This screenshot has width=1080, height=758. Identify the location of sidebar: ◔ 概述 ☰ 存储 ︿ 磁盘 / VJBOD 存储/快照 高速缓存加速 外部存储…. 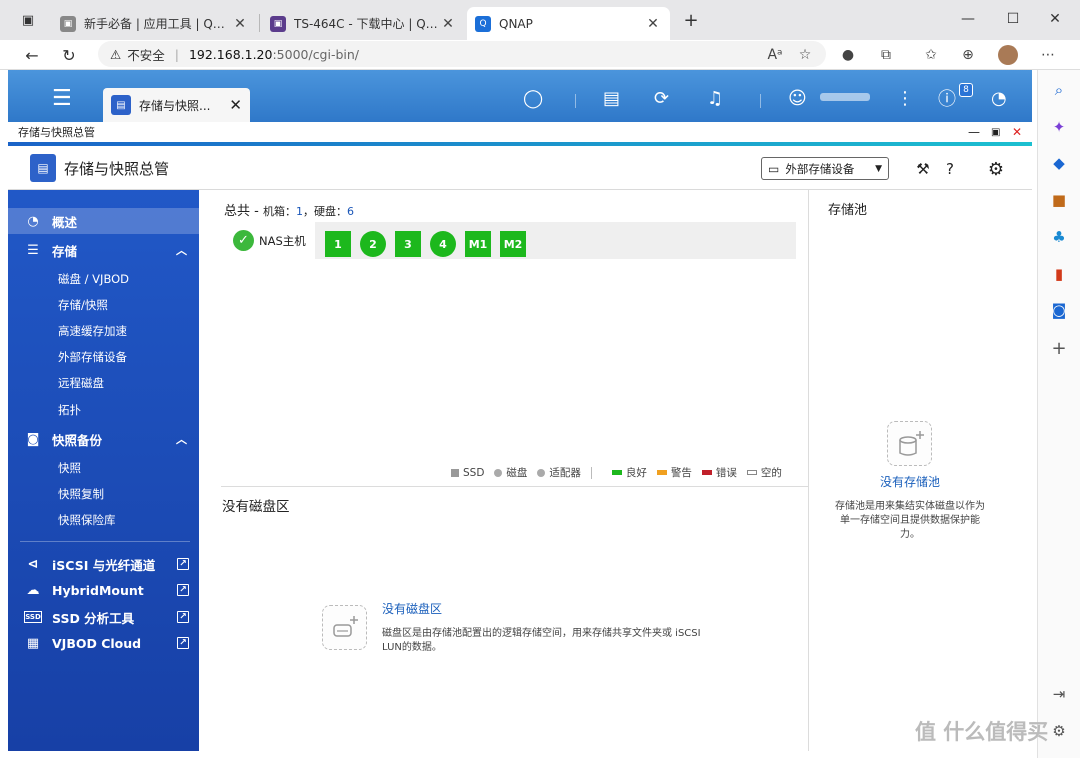
(103, 470).